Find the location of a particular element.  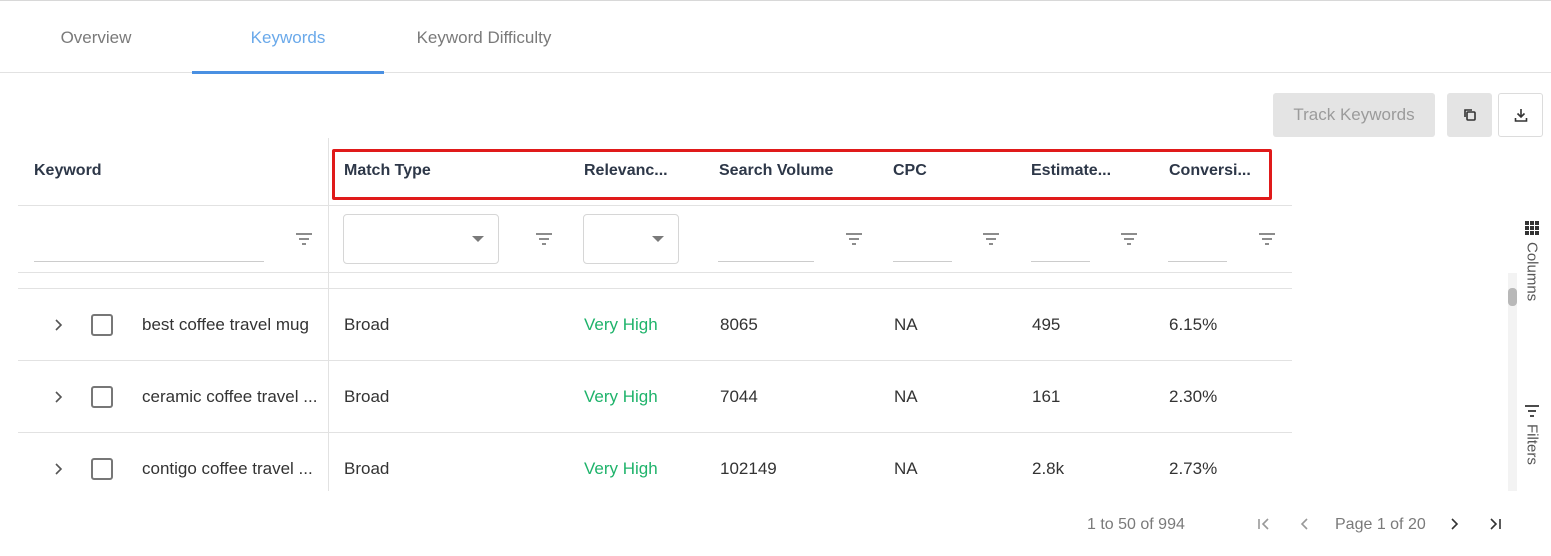

columns-label: Columns is located at coordinates (1532, 272).